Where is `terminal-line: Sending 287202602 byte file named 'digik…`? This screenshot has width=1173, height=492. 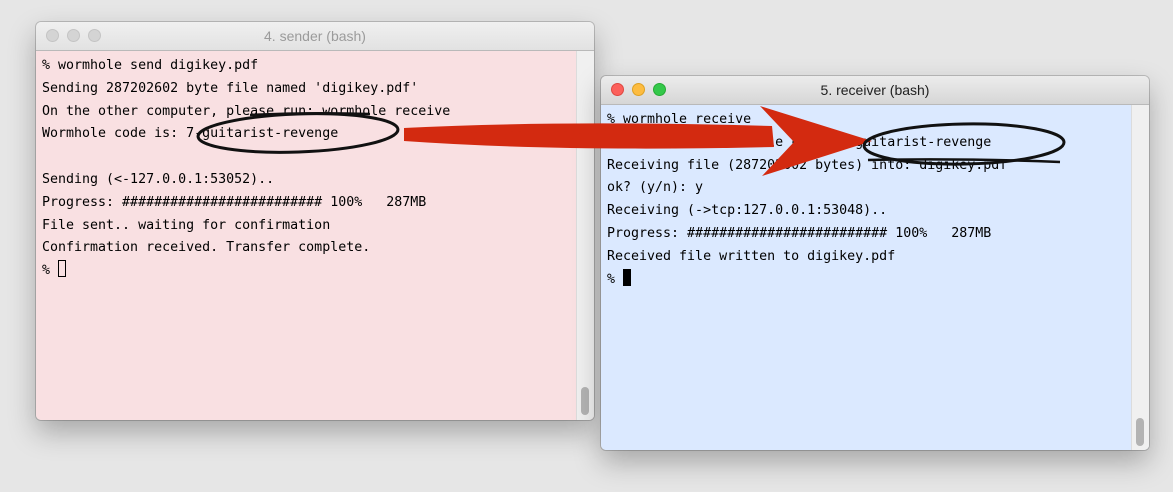 terminal-line: Sending 287202602 byte file named 'digik… is located at coordinates (230, 88).